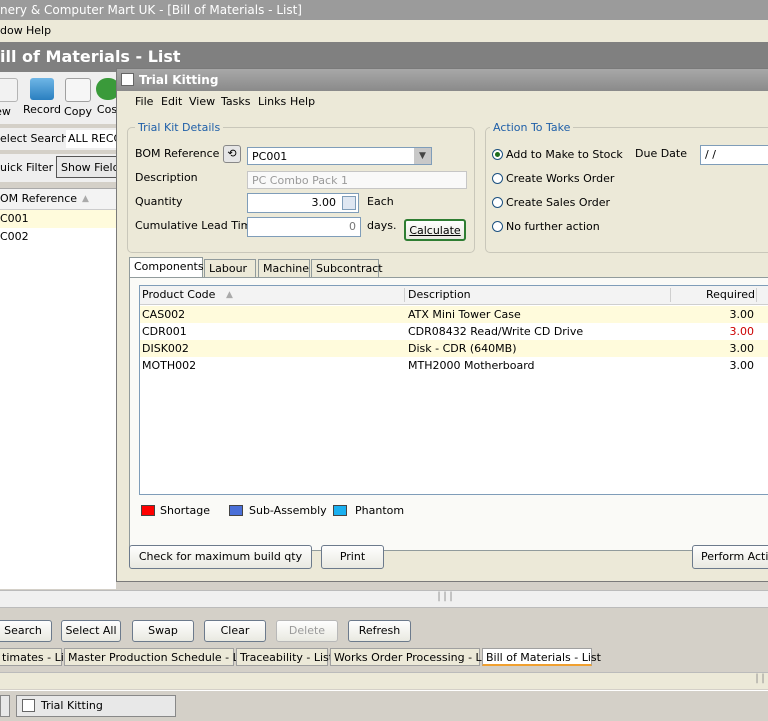 The height and width of the screenshot is (721, 768). I want to click on new-label: ew, so click(5, 111).